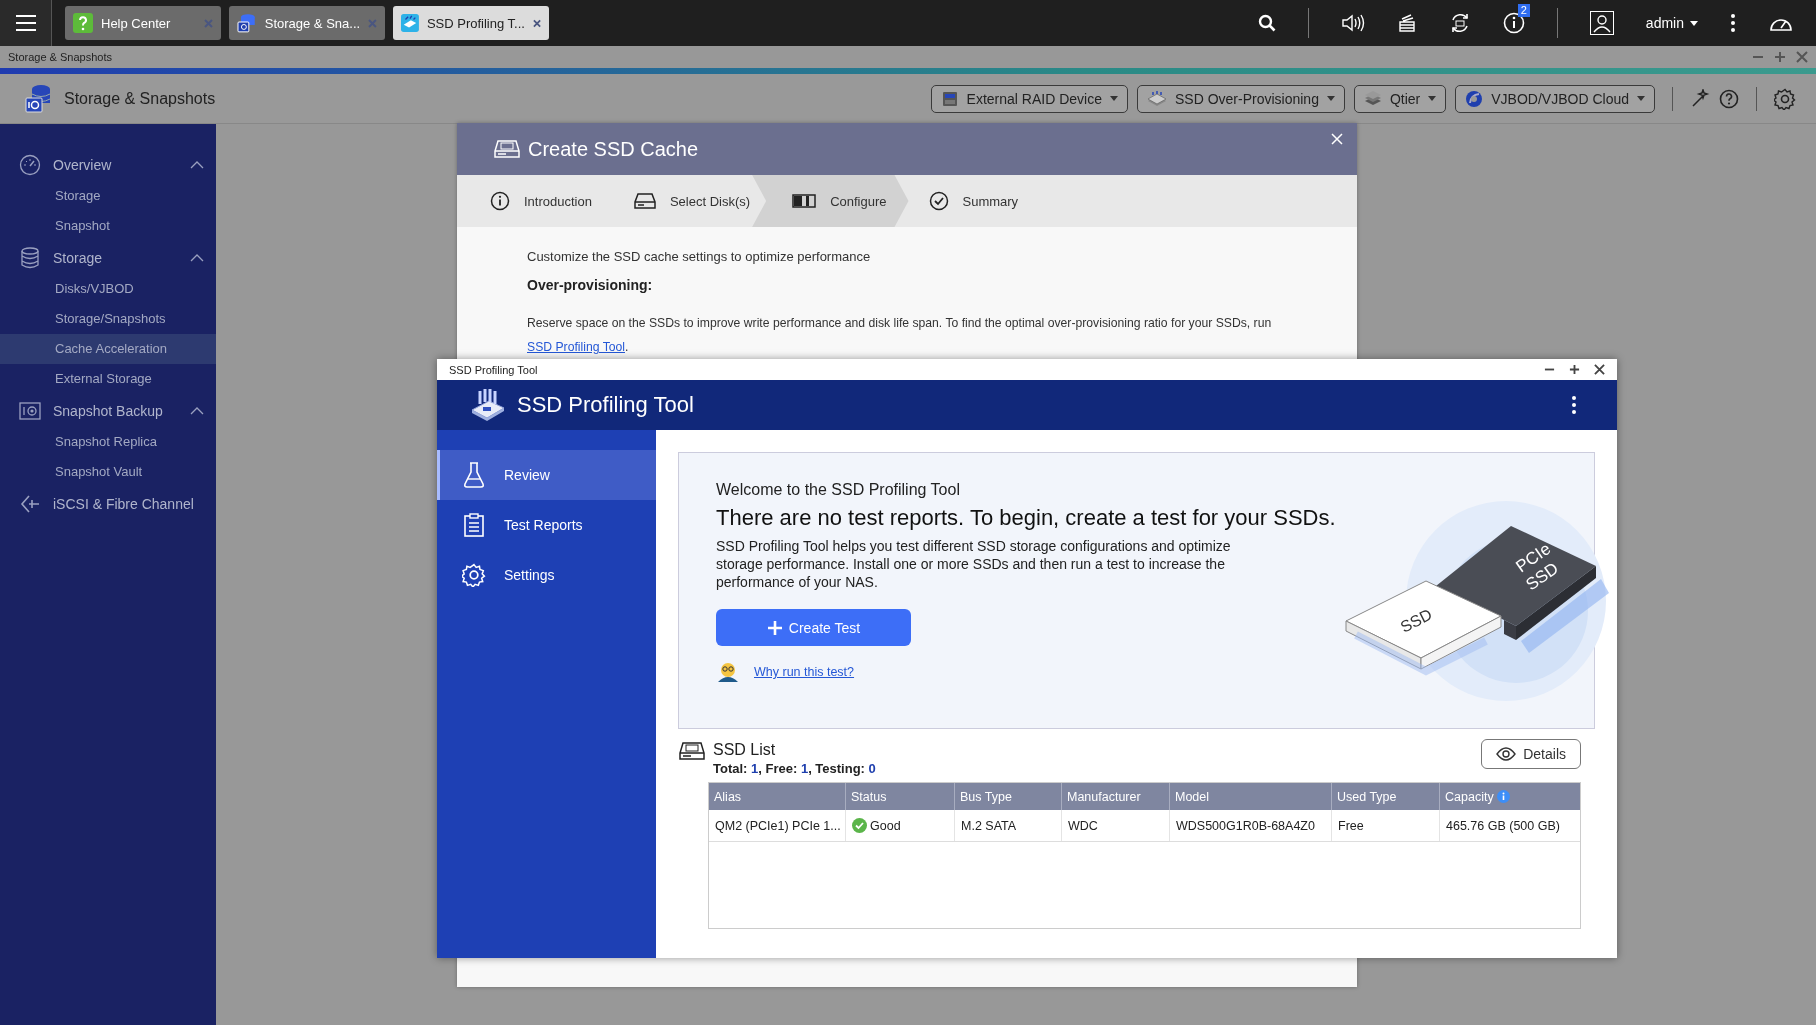  I want to click on description-text: SSD Profiling Tool helps you test different SSD storage configurations and optimize storage performance. Install one or more SSDs and then run a test to increase the performance of your NAS., so click(974, 564).